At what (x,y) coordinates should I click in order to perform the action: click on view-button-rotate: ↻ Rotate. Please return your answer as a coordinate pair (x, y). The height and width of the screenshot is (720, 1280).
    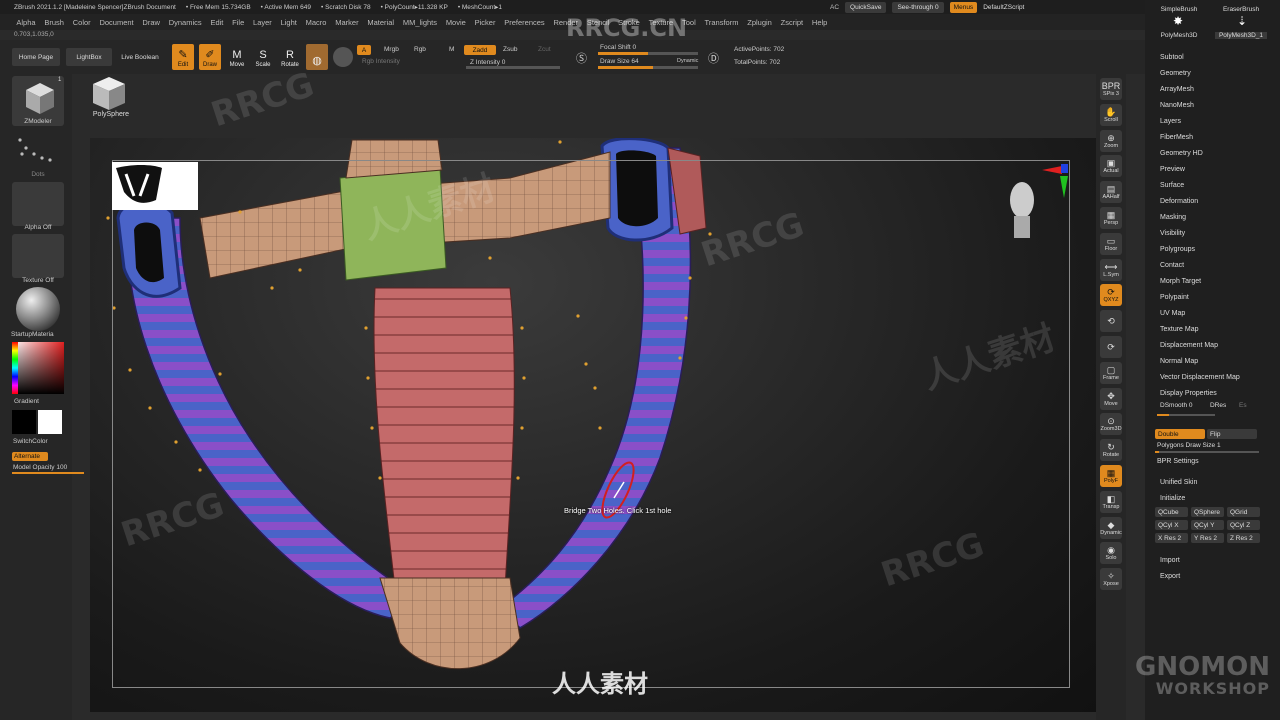
    Looking at the image, I should click on (1111, 450).